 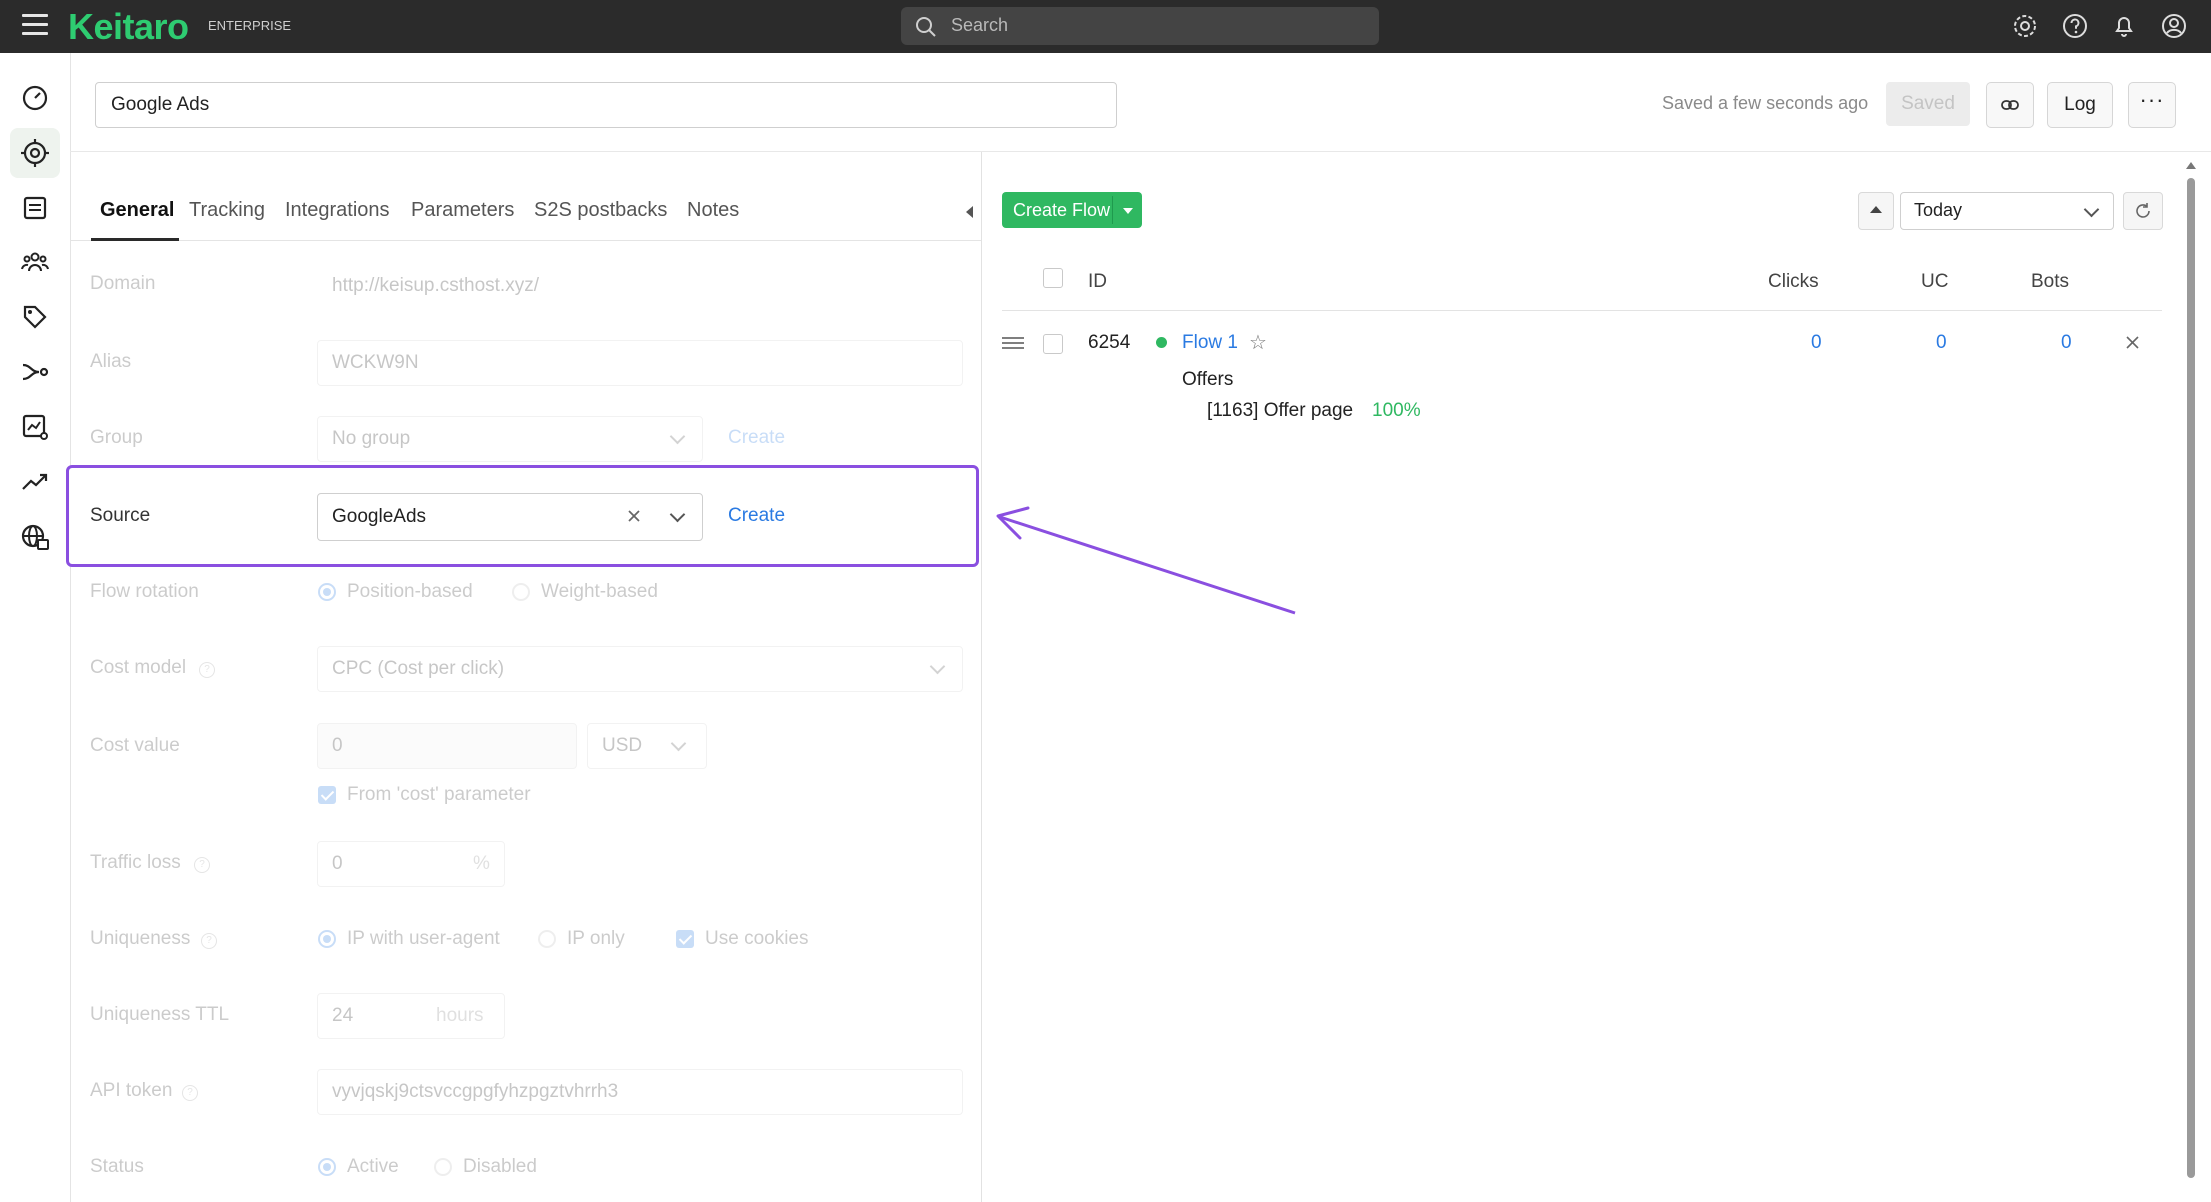 What do you see at coordinates (411, 864) in the screenshot?
I see `traffic-loss-input: 0 %` at bounding box center [411, 864].